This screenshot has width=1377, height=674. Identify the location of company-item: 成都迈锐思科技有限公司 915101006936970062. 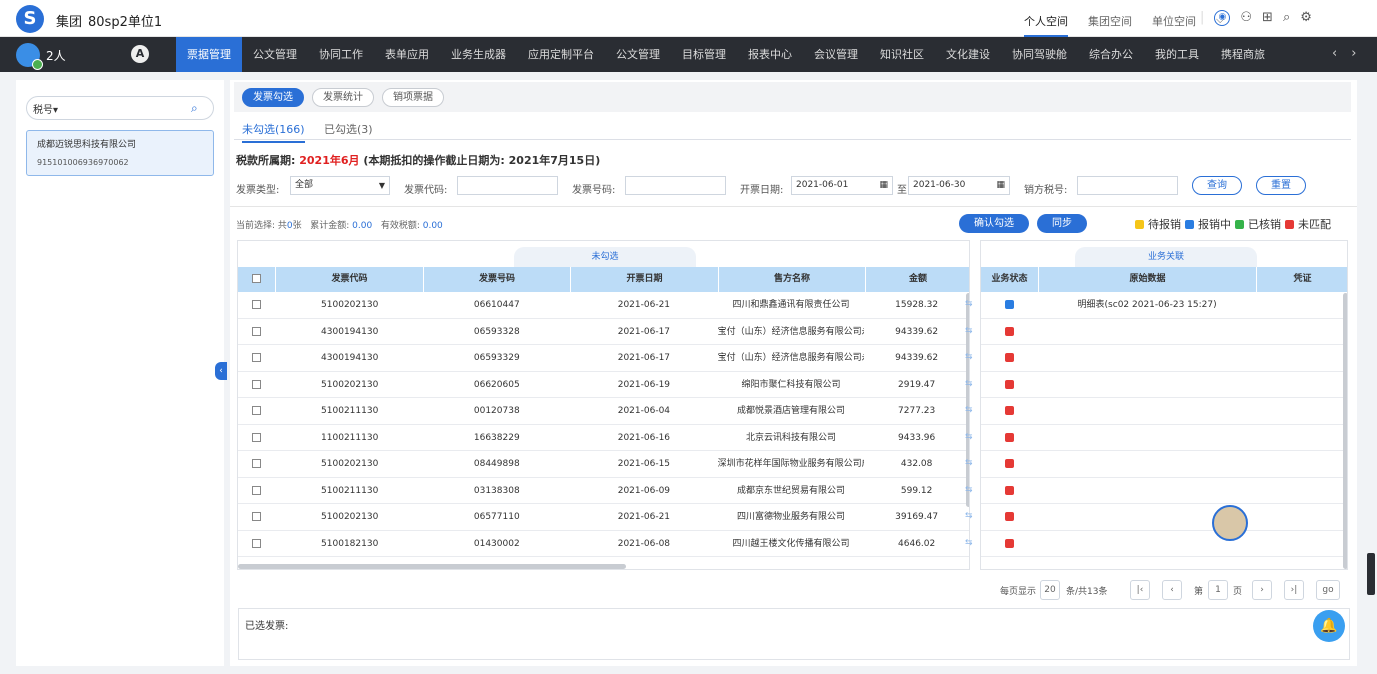
(120, 153).